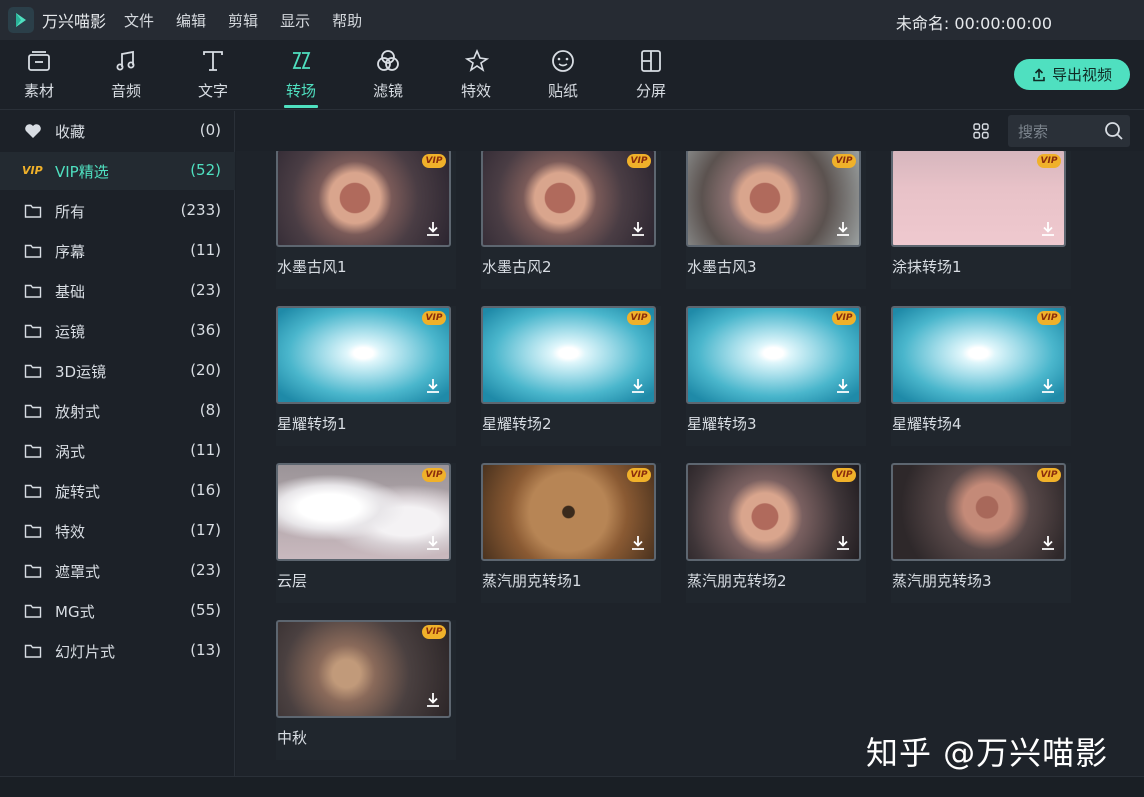  I want to click on sidebar-item-label: 遮罩式, so click(78, 572).